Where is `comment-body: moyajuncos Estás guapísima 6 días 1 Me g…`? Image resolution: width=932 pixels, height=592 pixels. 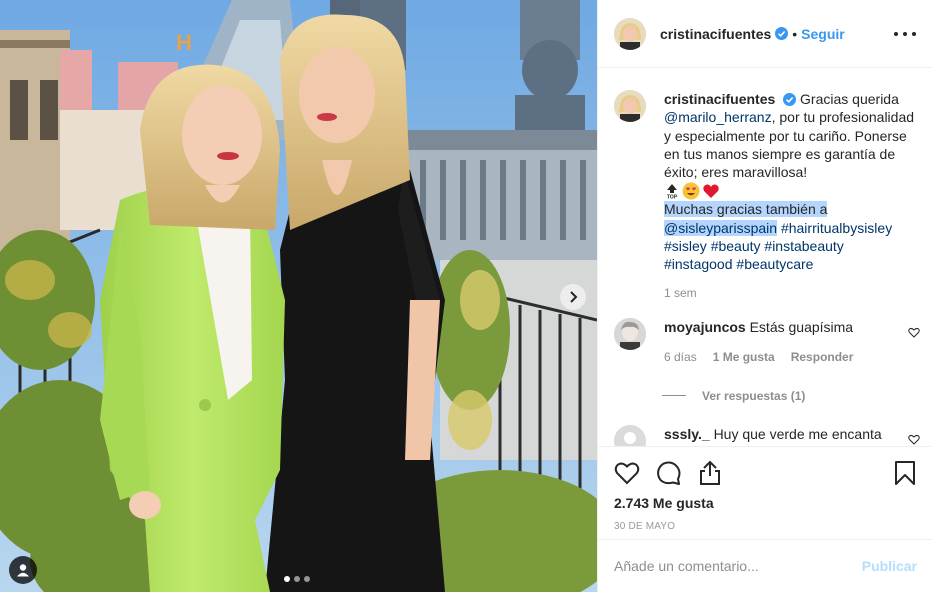 comment-body: moyajuncos Estás guapísima 6 días 1 Me g… is located at coordinates (790, 342).